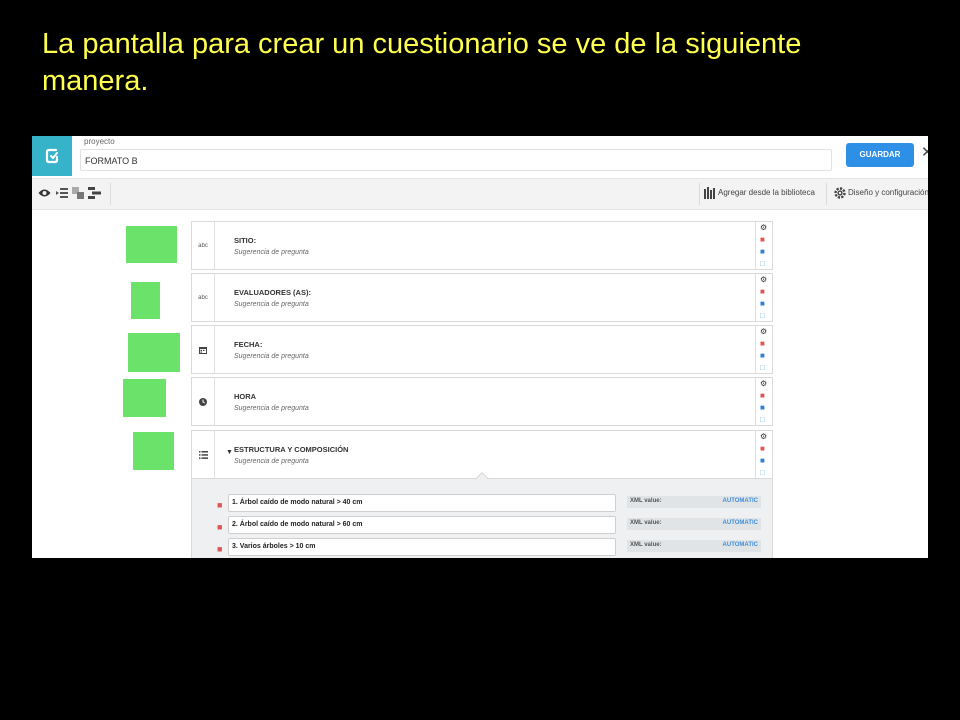  I want to click on project-name-input: FORMATO B, so click(456, 160).